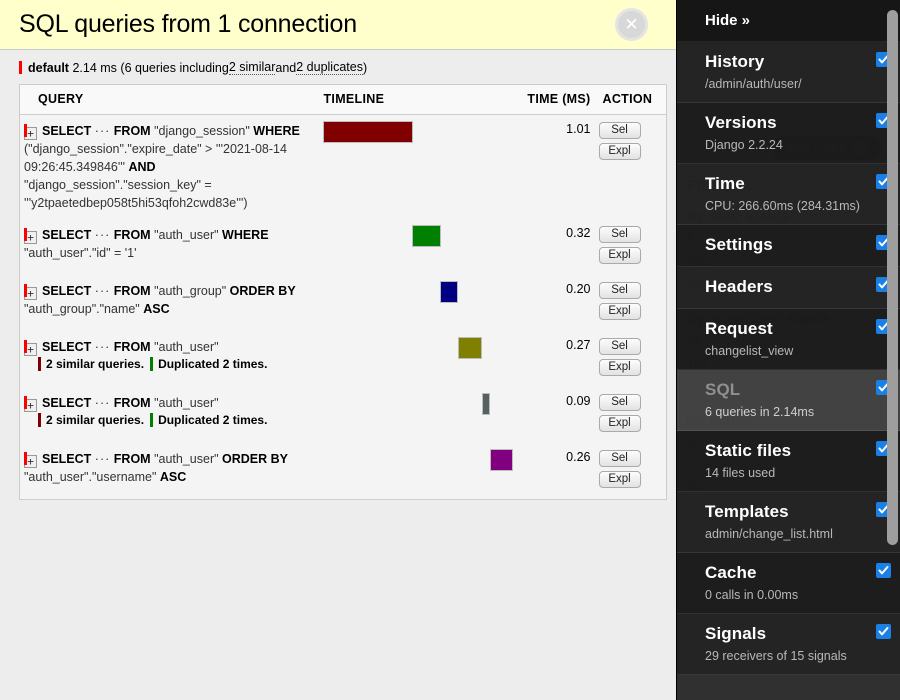 The width and height of the screenshot is (900, 700). I want to click on toolbar-panel-signals: Signals 29 receivers of 15 signals, so click(788, 644).